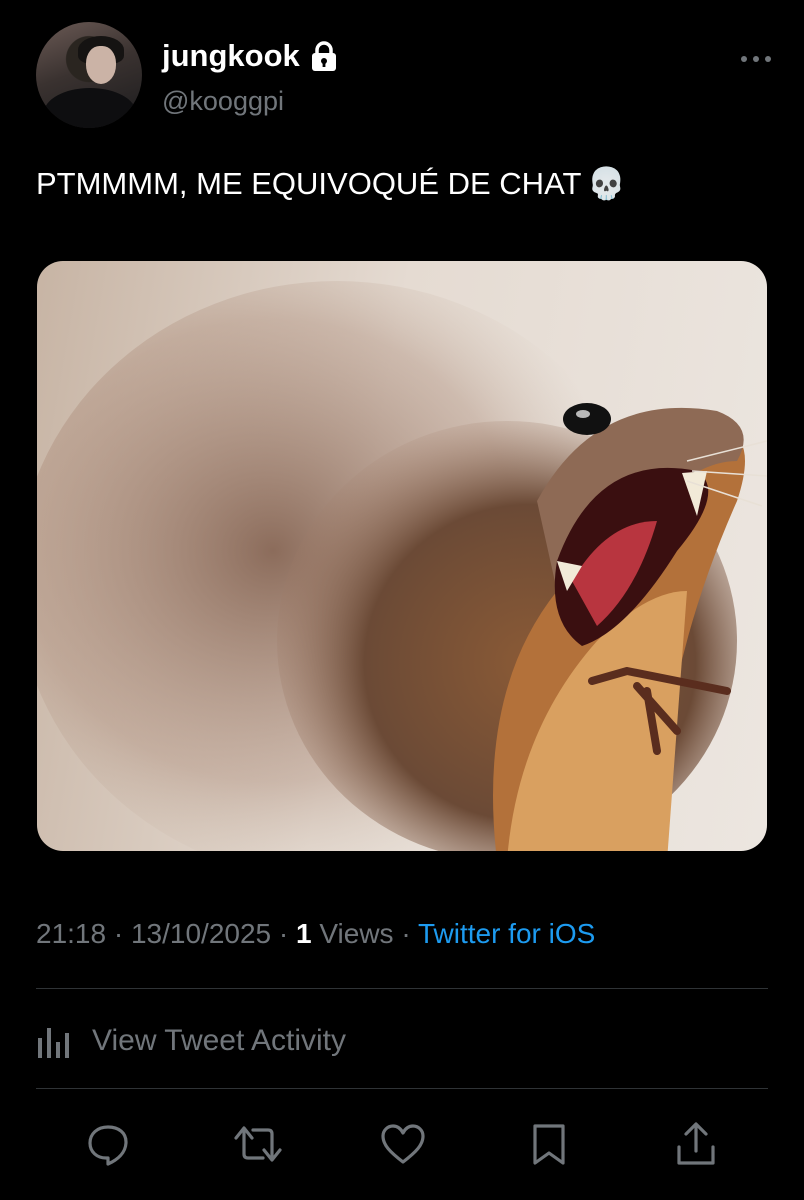  I want to click on share-button, so click(696, 1144).